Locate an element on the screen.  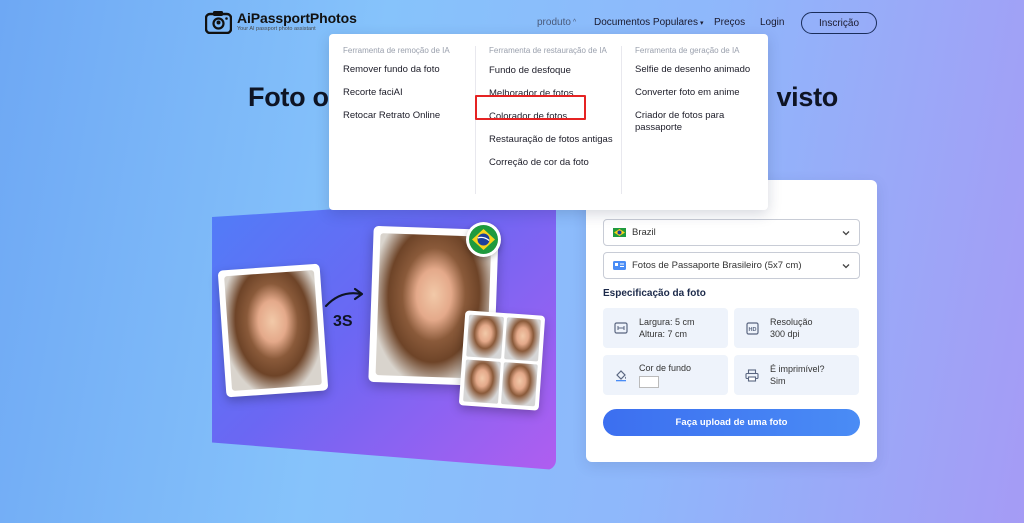
logo-tagline: Your AI passport photo assistant is located at coordinates (276, 29).